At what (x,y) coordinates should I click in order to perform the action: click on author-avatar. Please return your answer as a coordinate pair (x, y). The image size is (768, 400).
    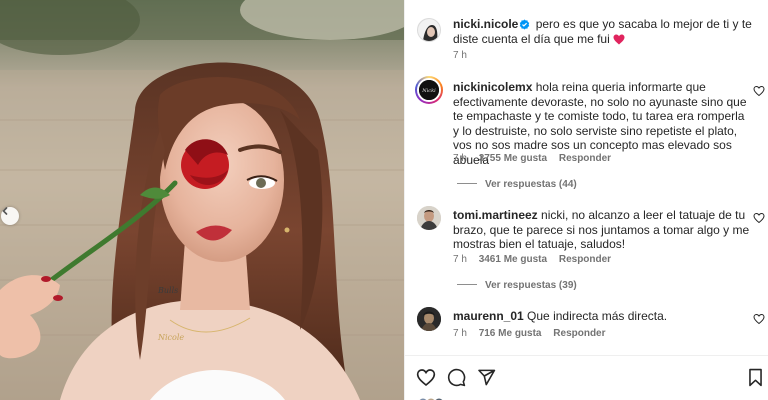
    Looking at the image, I should click on (429, 30).